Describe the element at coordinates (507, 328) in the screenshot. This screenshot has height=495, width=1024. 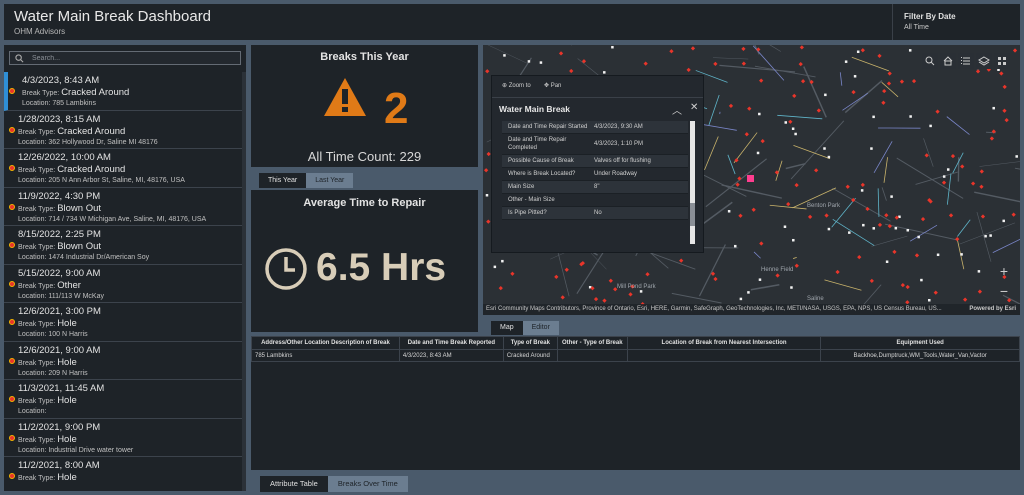
I see `tab-map: Map` at that location.